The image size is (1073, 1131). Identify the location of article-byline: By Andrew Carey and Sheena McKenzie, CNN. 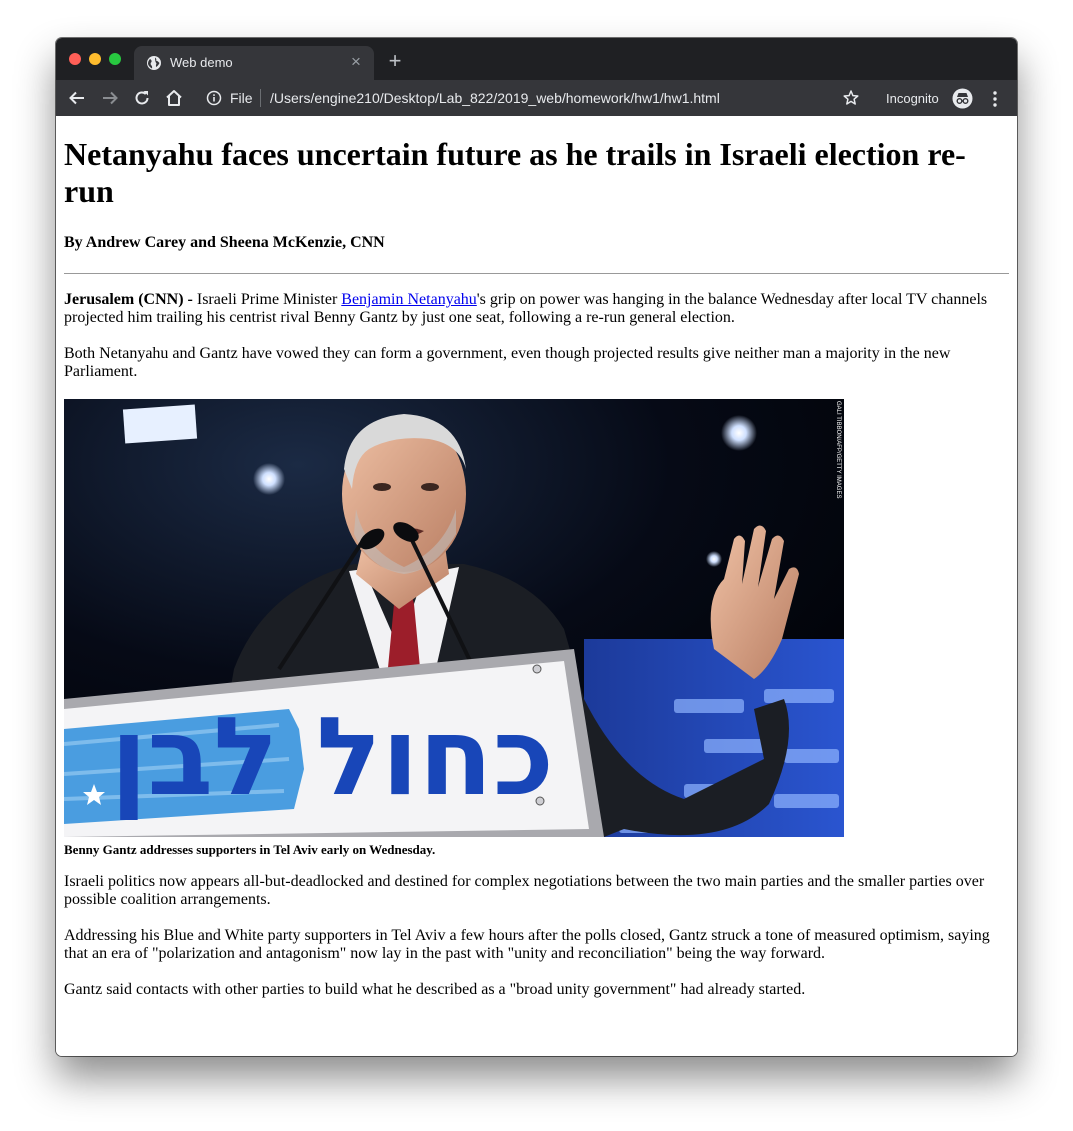
(224, 242).